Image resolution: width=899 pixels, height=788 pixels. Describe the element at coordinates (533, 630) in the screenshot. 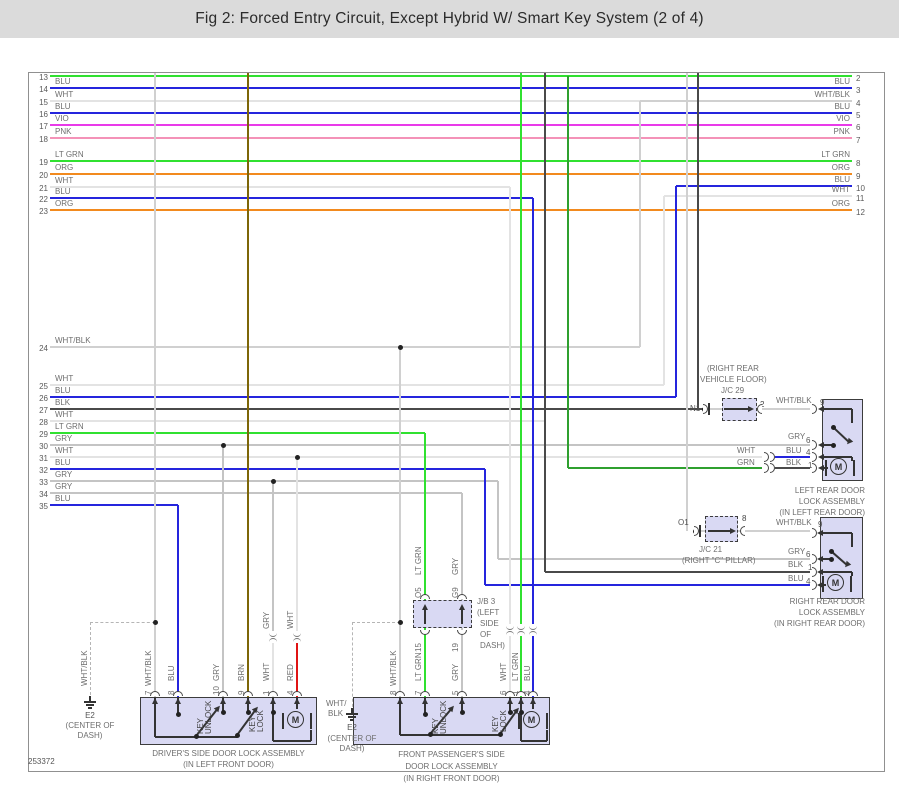

I see `inline-connector-break` at that location.